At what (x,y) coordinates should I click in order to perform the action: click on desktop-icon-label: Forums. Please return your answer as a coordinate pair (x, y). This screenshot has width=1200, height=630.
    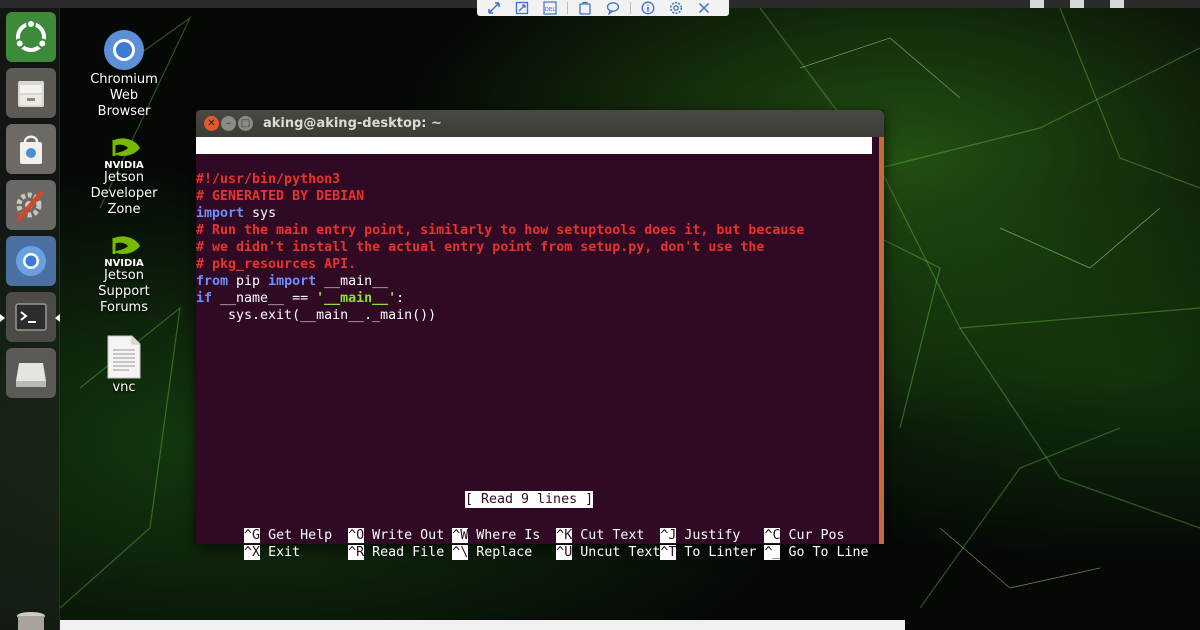
    Looking at the image, I should click on (124, 307).